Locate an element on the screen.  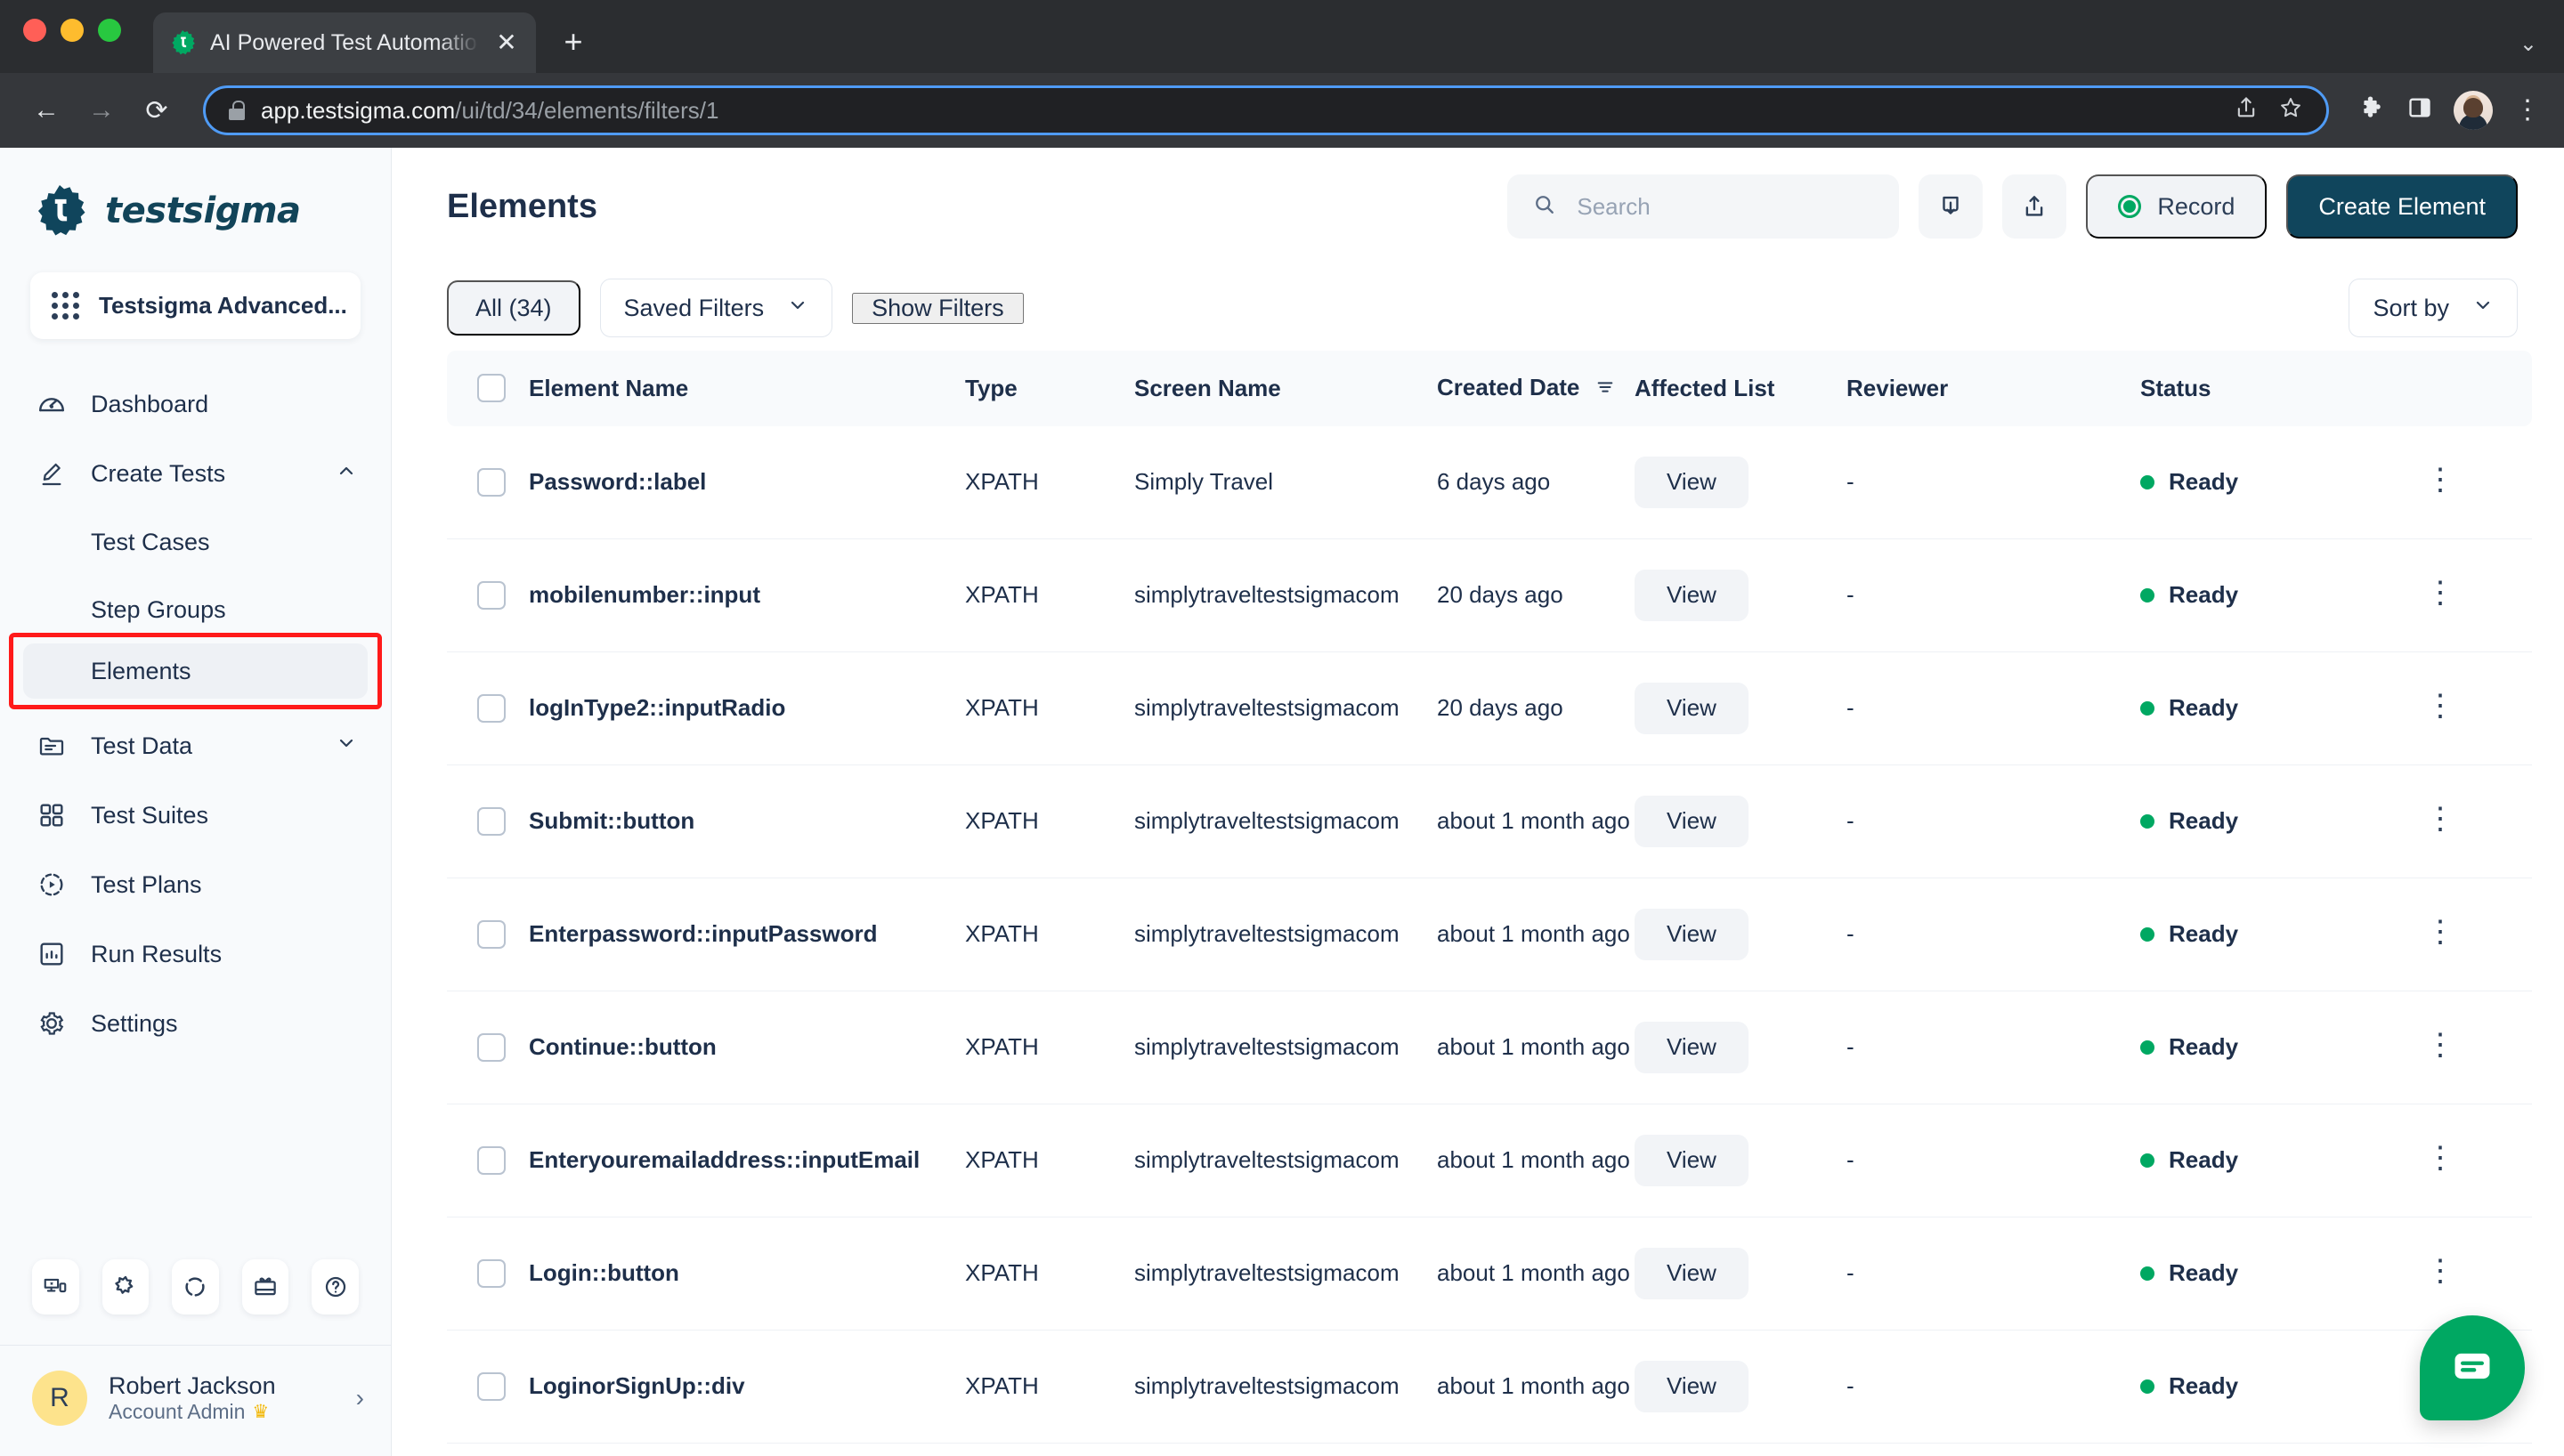
search-box is located at coordinates (1703, 206).